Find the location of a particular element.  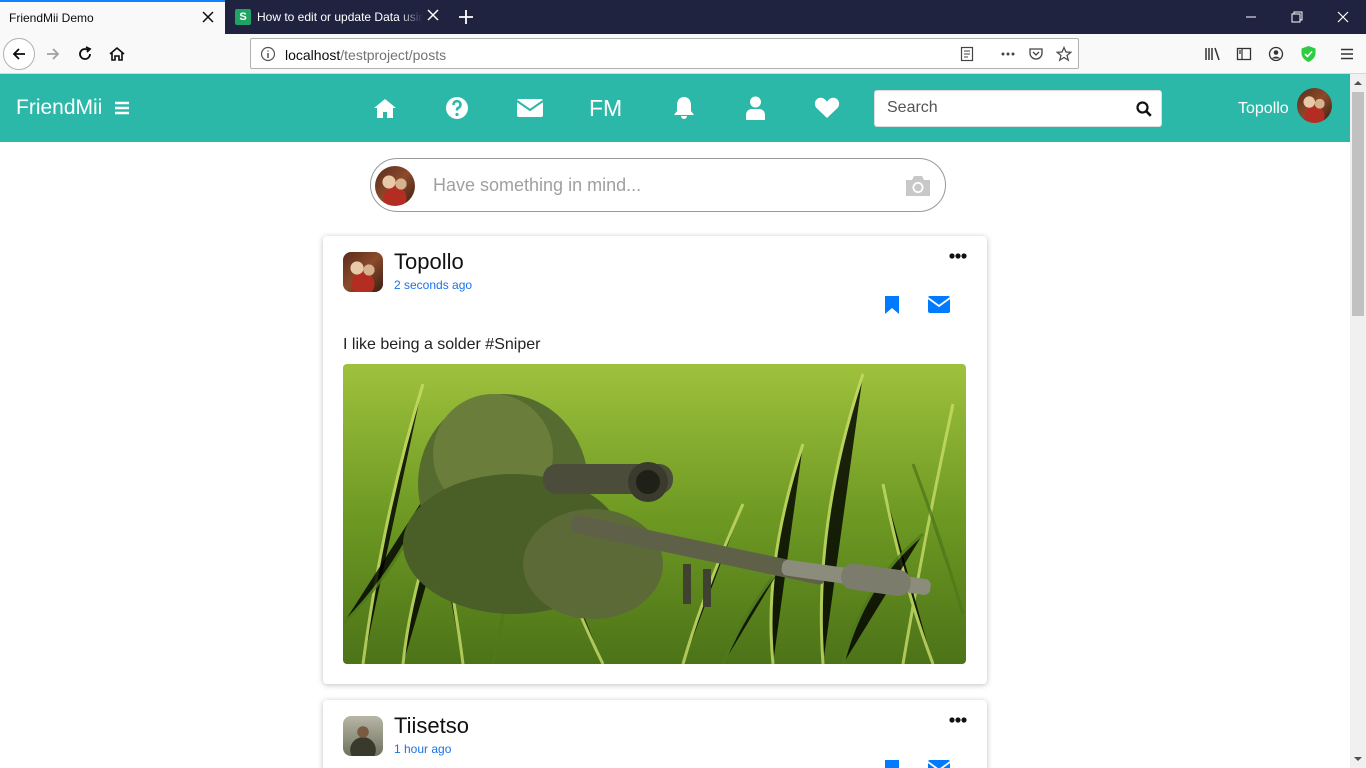

home-outline-icon is located at coordinates (117, 53).